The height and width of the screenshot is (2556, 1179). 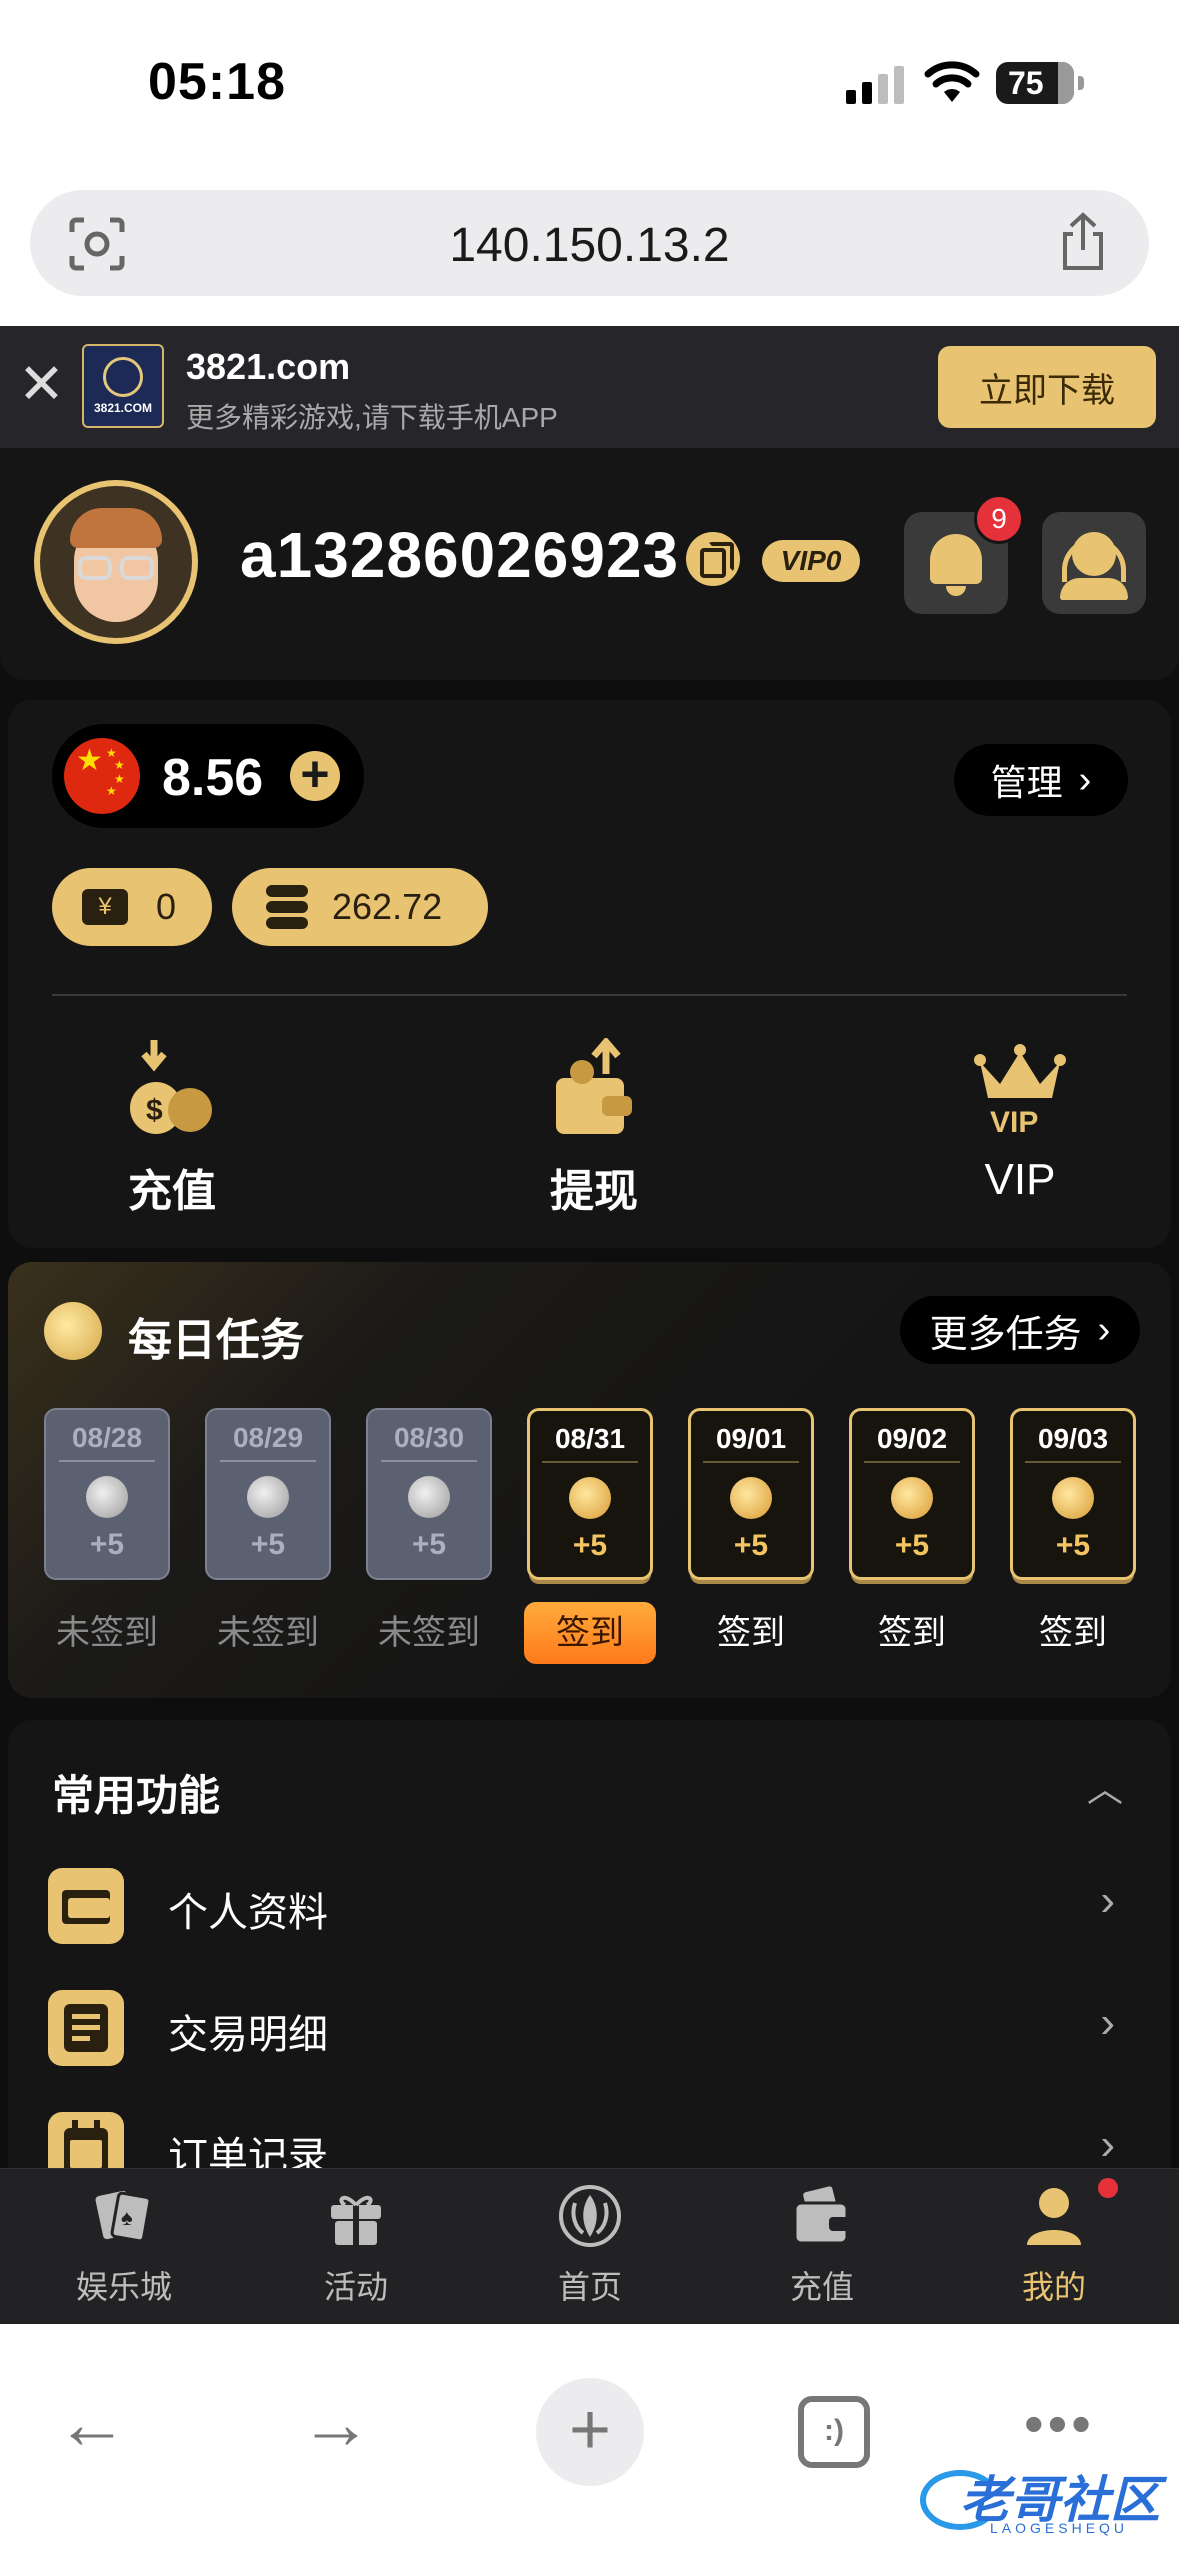 I want to click on balance-pill: ★ ★ ★ ★ ★ 8.56 +, so click(x=208, y=776).